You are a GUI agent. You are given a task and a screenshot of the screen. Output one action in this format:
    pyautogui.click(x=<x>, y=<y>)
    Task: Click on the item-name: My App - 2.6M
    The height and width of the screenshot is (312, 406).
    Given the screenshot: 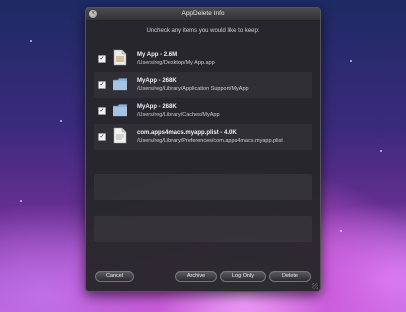 What is the action you would take?
    pyautogui.click(x=157, y=55)
    